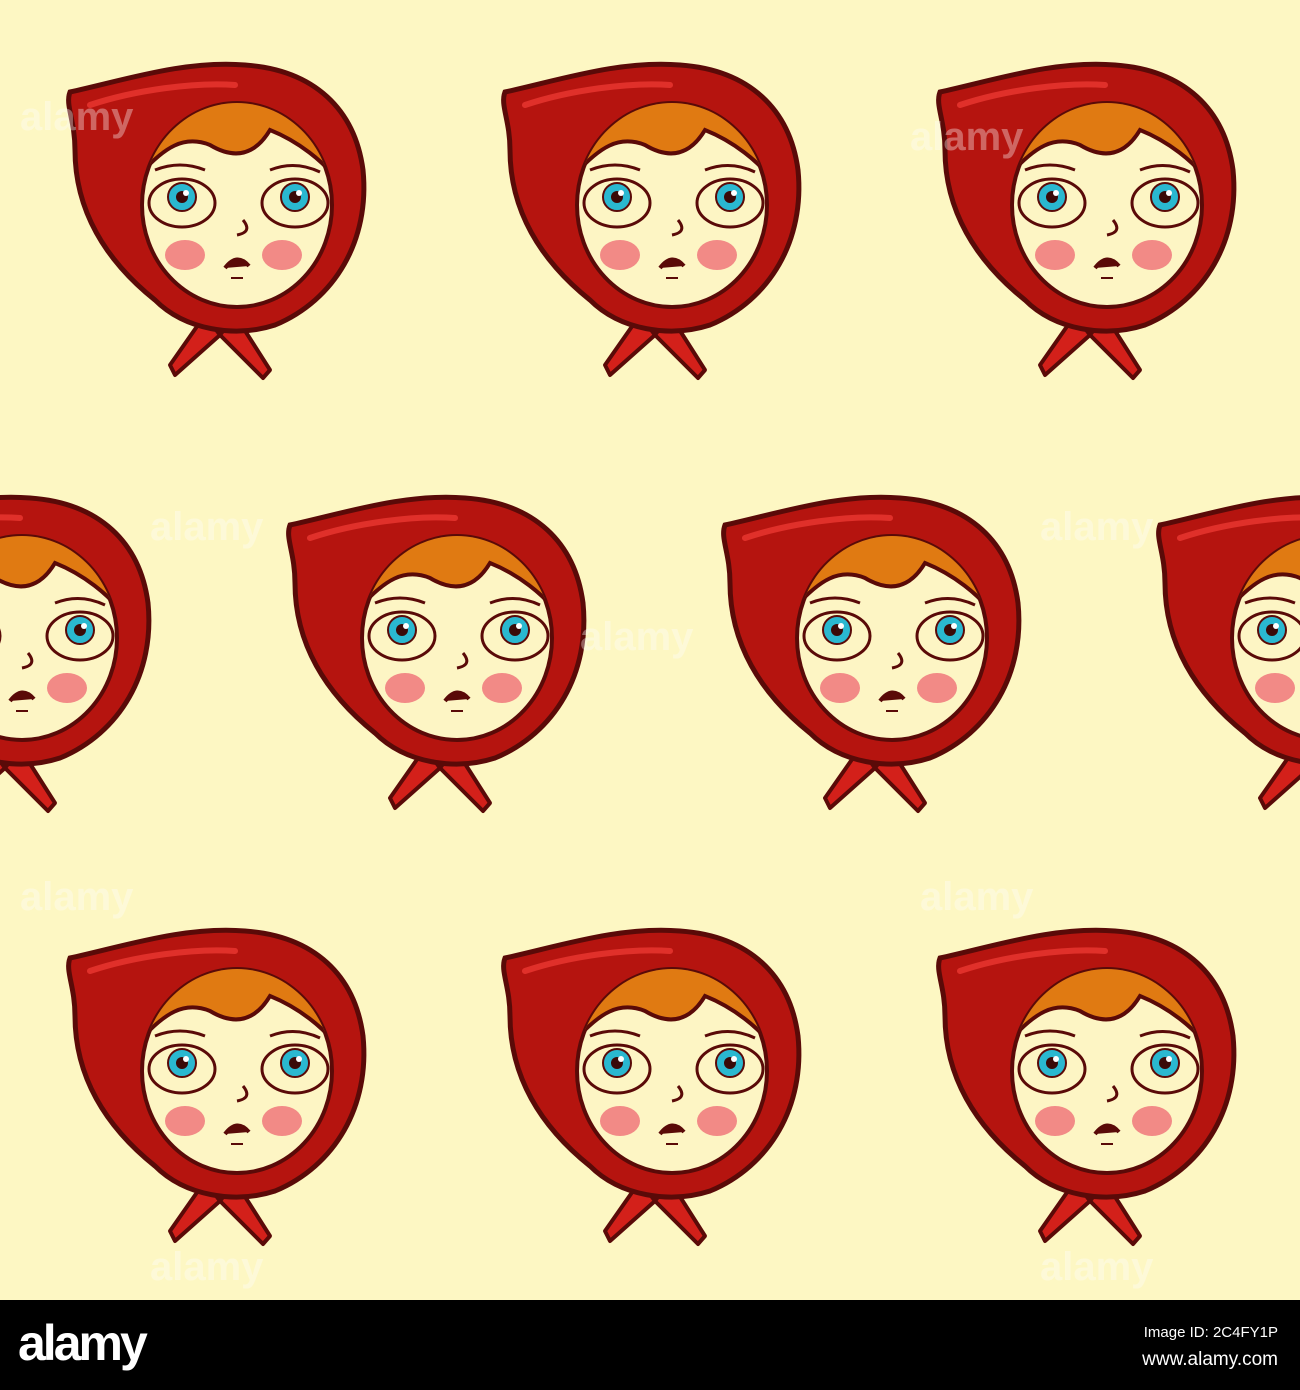 Image resolution: width=1300 pixels, height=1390 pixels. Describe the element at coordinates (1210, 1359) in the screenshot. I see `site-url: www.alamy.com` at that location.